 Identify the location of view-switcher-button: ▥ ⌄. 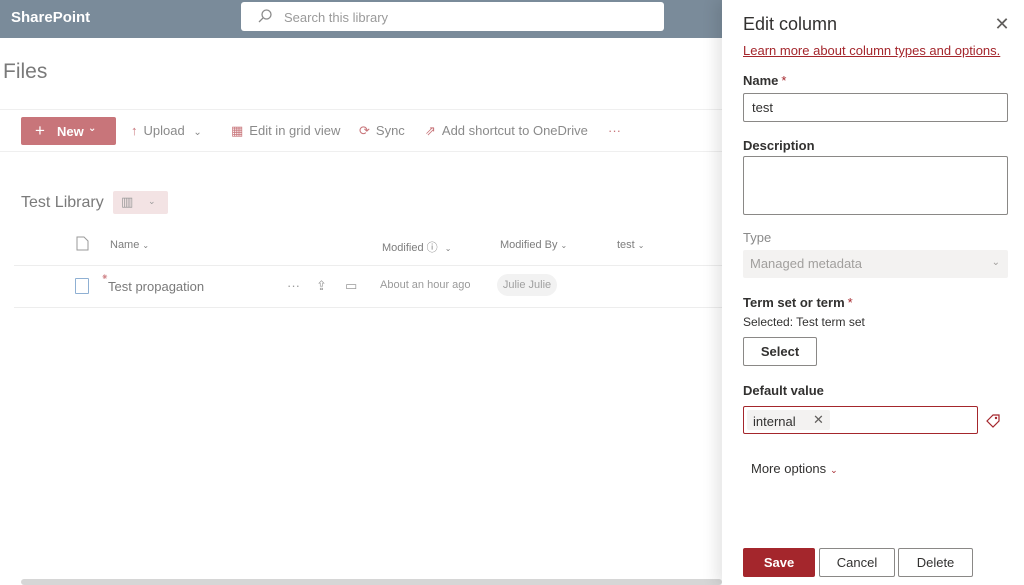
(140, 202).